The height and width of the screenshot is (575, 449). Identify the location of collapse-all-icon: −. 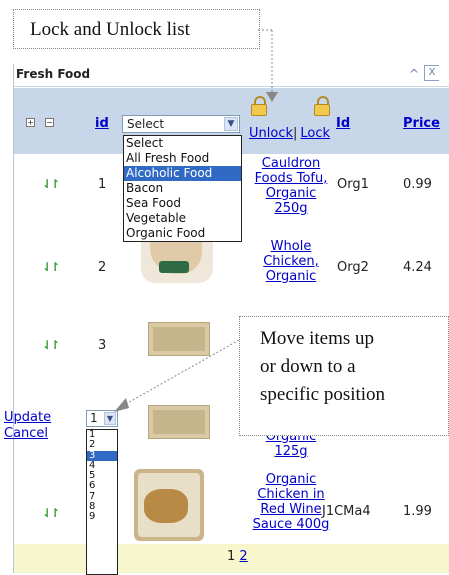
(49, 122).